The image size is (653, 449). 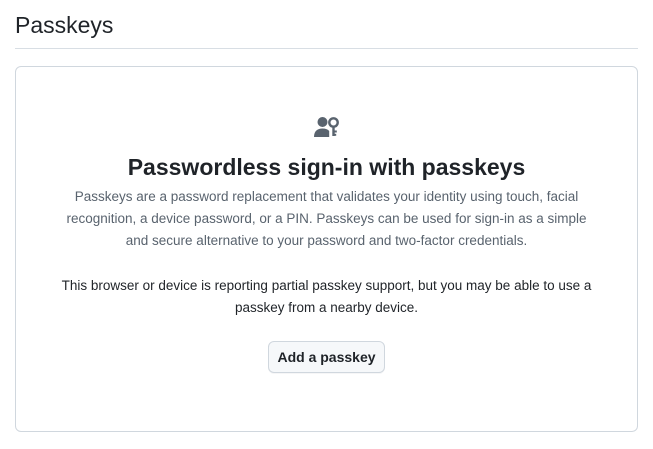 What do you see at coordinates (64, 25) in the screenshot?
I see `page-title: Passkeys` at bounding box center [64, 25].